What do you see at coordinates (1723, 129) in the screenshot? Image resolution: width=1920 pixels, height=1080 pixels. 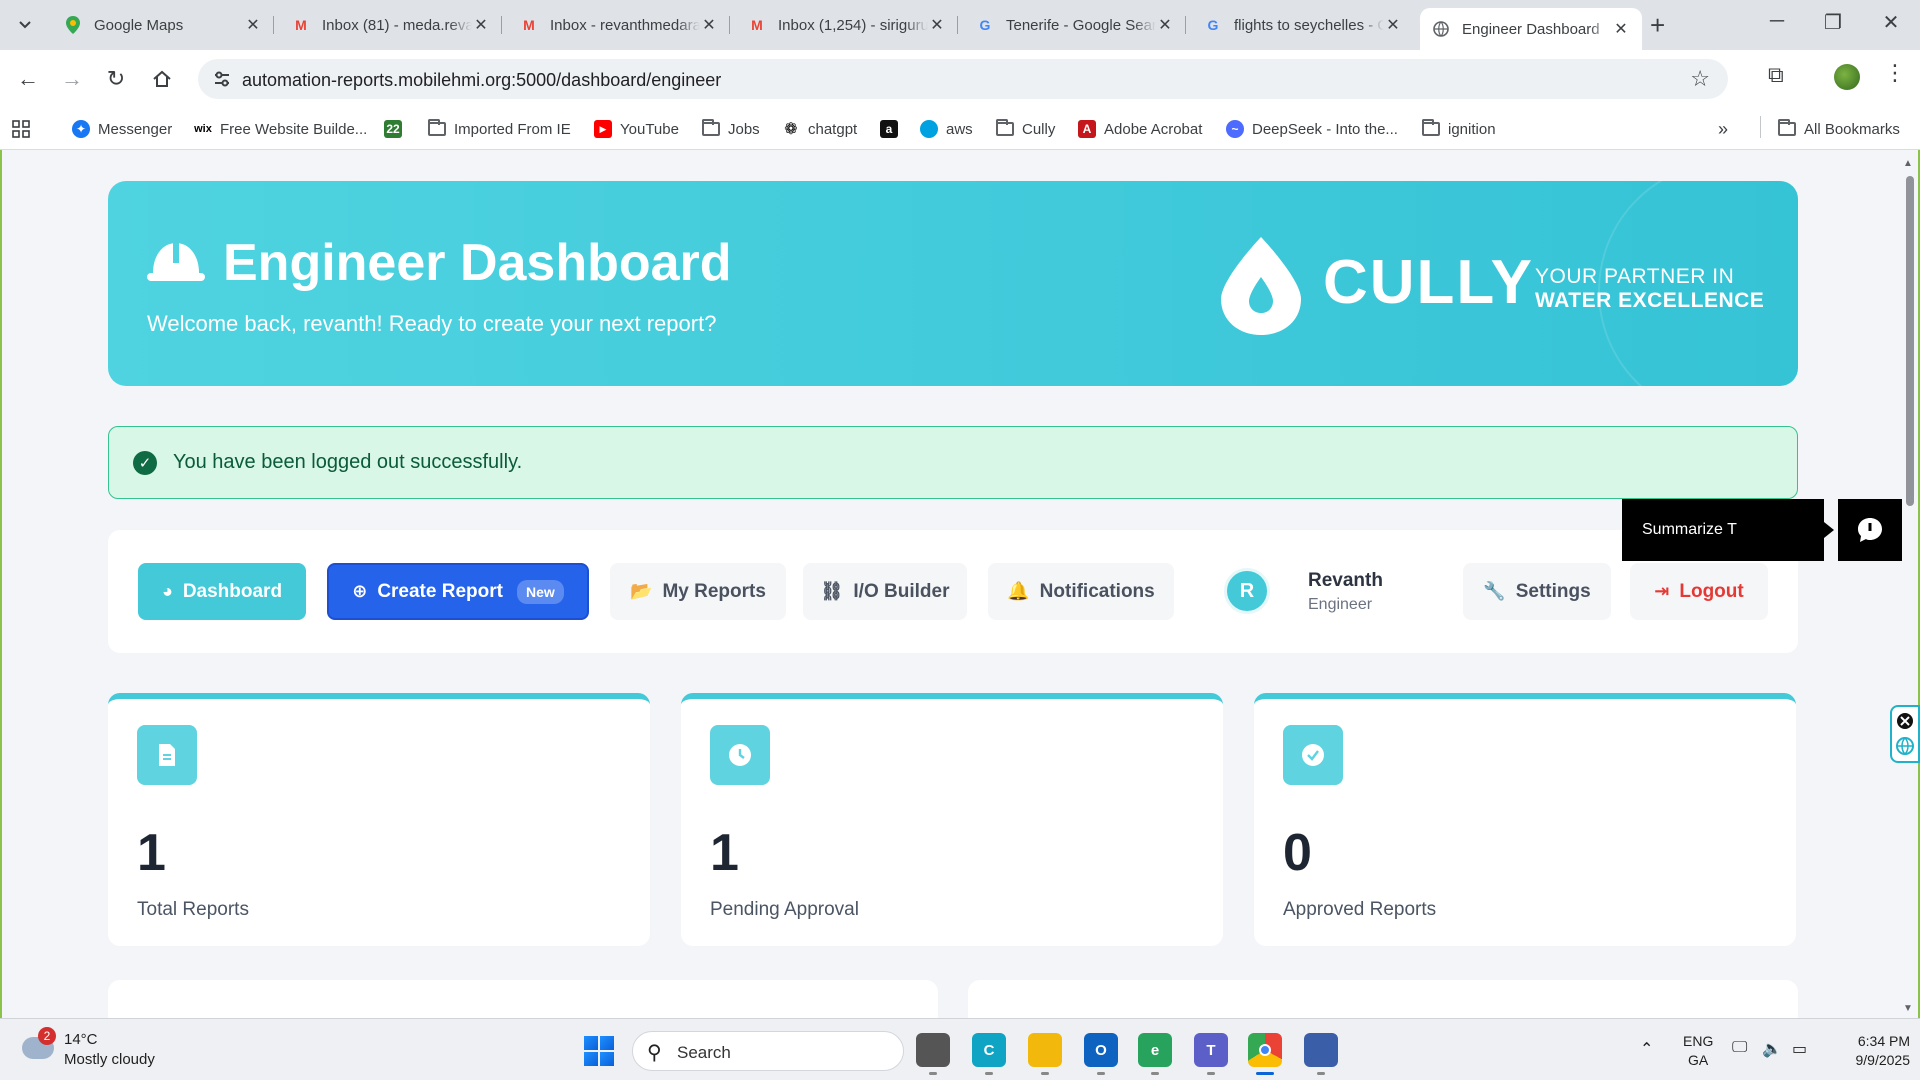 I see `more-bookmarks-icon: »` at bounding box center [1723, 129].